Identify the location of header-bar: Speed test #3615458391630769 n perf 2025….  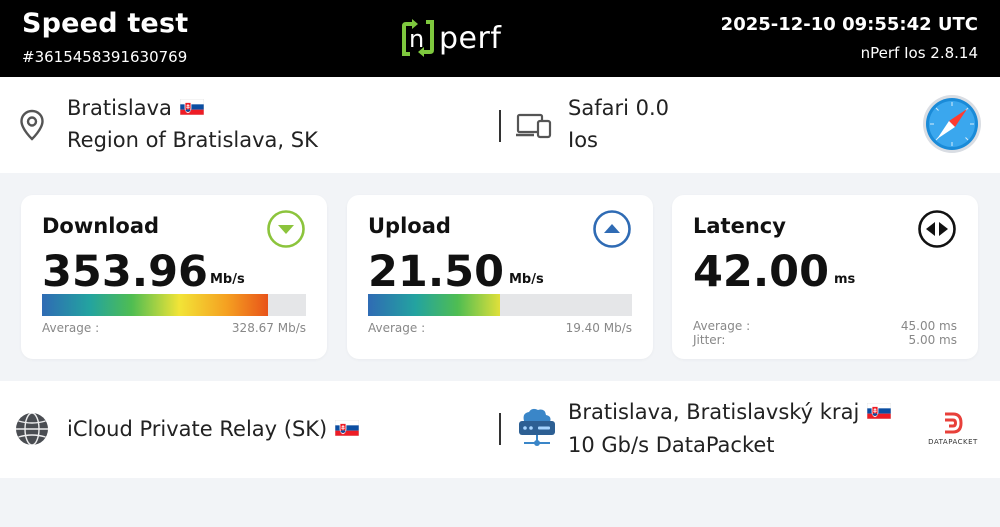
(500, 38).